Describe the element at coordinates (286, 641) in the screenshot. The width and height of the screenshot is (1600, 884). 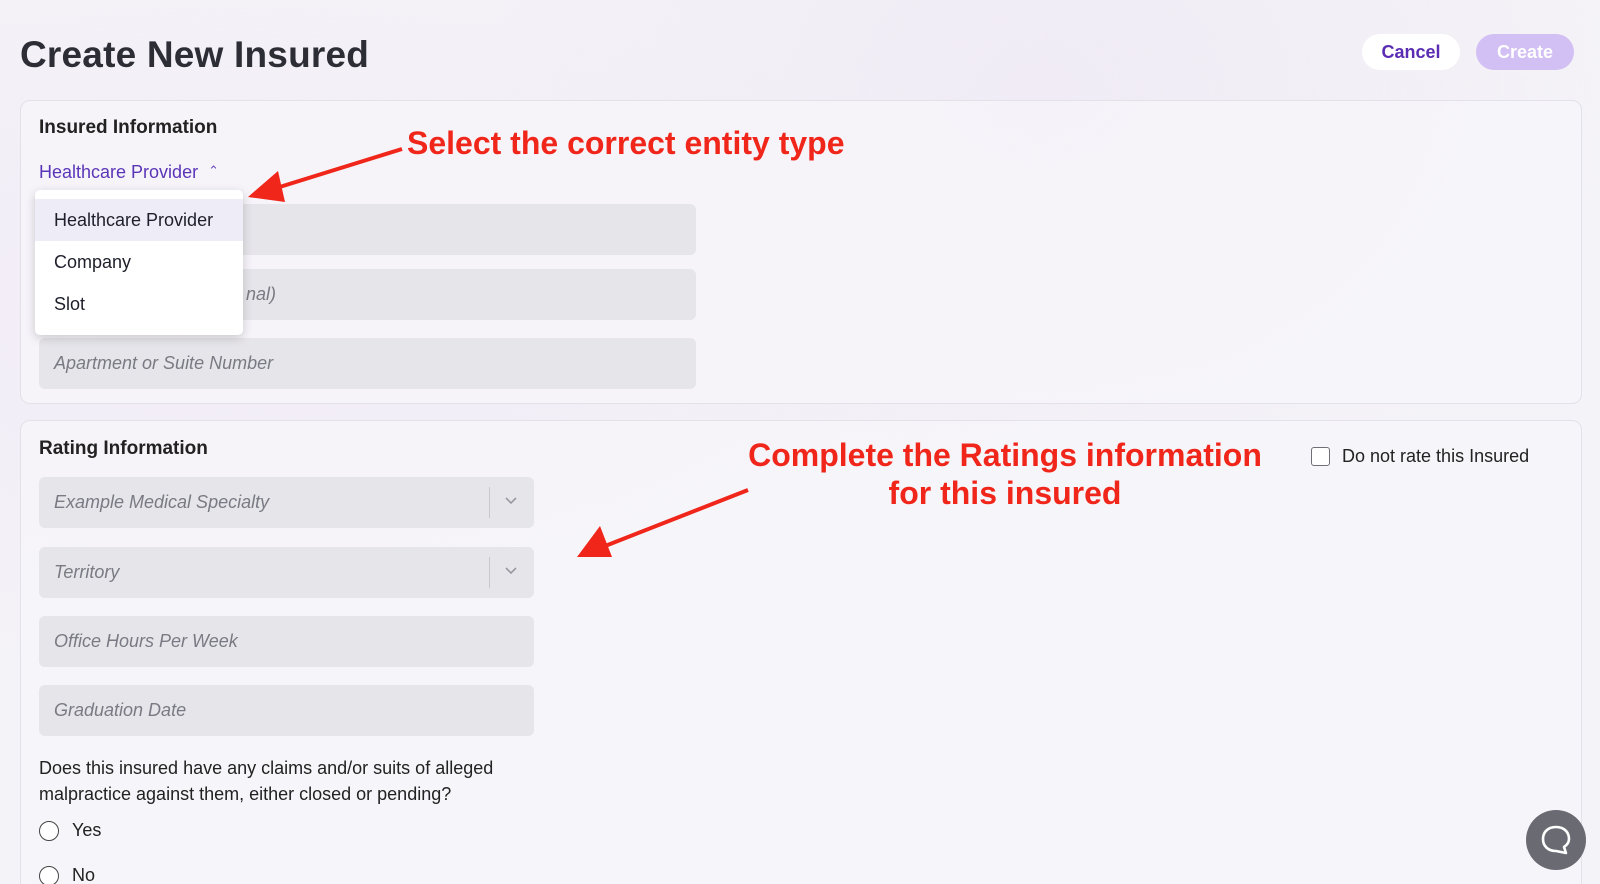
I see `office-hours-field: Office Hours Per Week` at that location.